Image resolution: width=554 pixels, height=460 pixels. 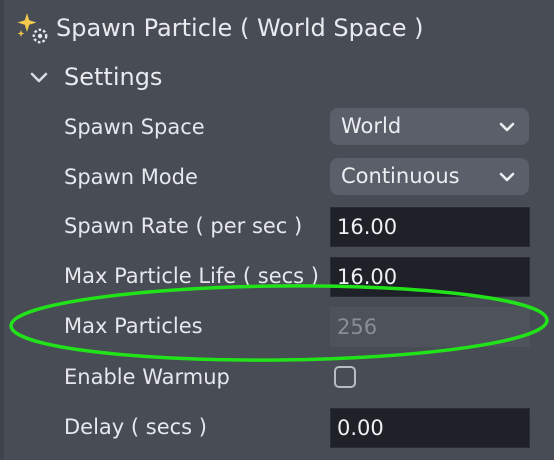 What do you see at coordinates (147, 377) in the screenshot?
I see `enable-warmup-label: Enable Warmup` at bounding box center [147, 377].